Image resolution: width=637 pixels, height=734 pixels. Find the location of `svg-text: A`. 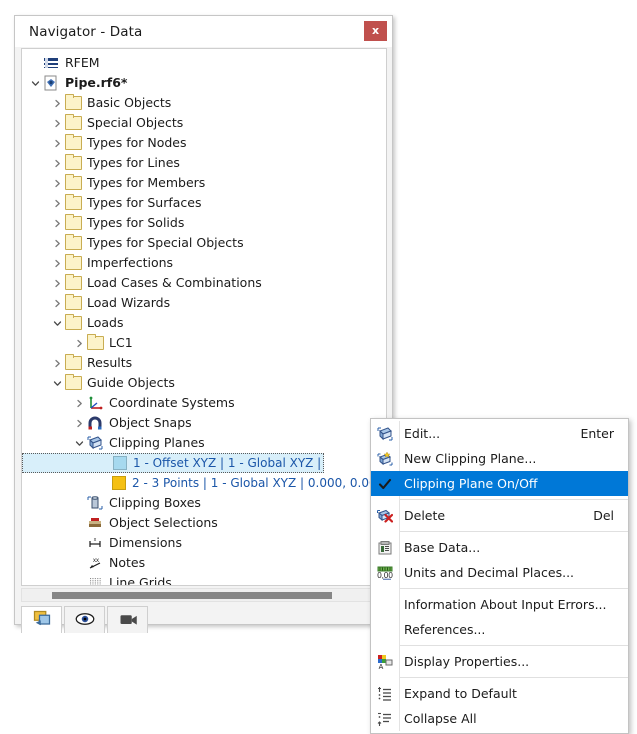

svg-text: A is located at coordinates (381, 667).